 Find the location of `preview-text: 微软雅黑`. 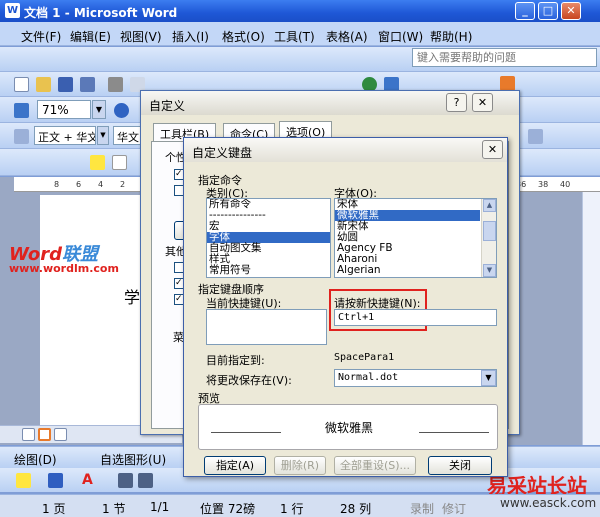

preview-text: 微软雅黑 is located at coordinates (349, 428).